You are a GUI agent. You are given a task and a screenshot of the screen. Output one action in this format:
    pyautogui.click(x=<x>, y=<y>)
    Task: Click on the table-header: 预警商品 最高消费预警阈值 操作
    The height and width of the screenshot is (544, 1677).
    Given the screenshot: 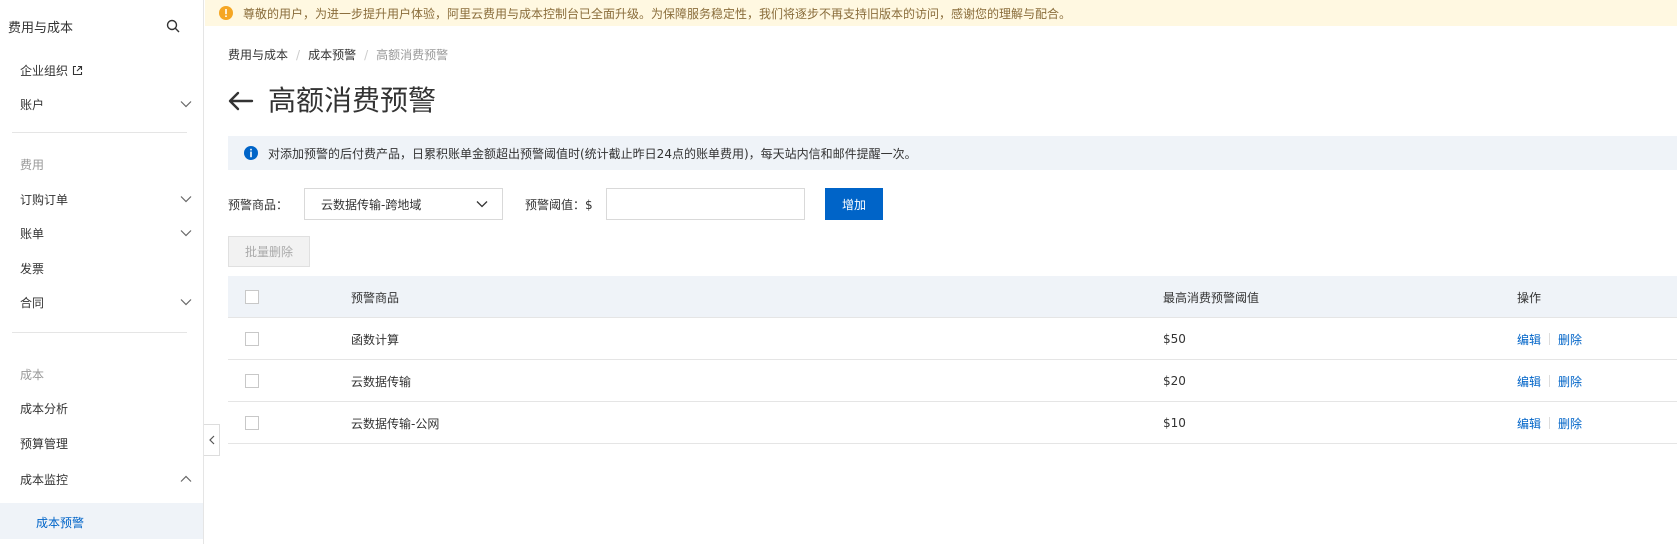 What is the action you would take?
    pyautogui.click(x=952, y=297)
    